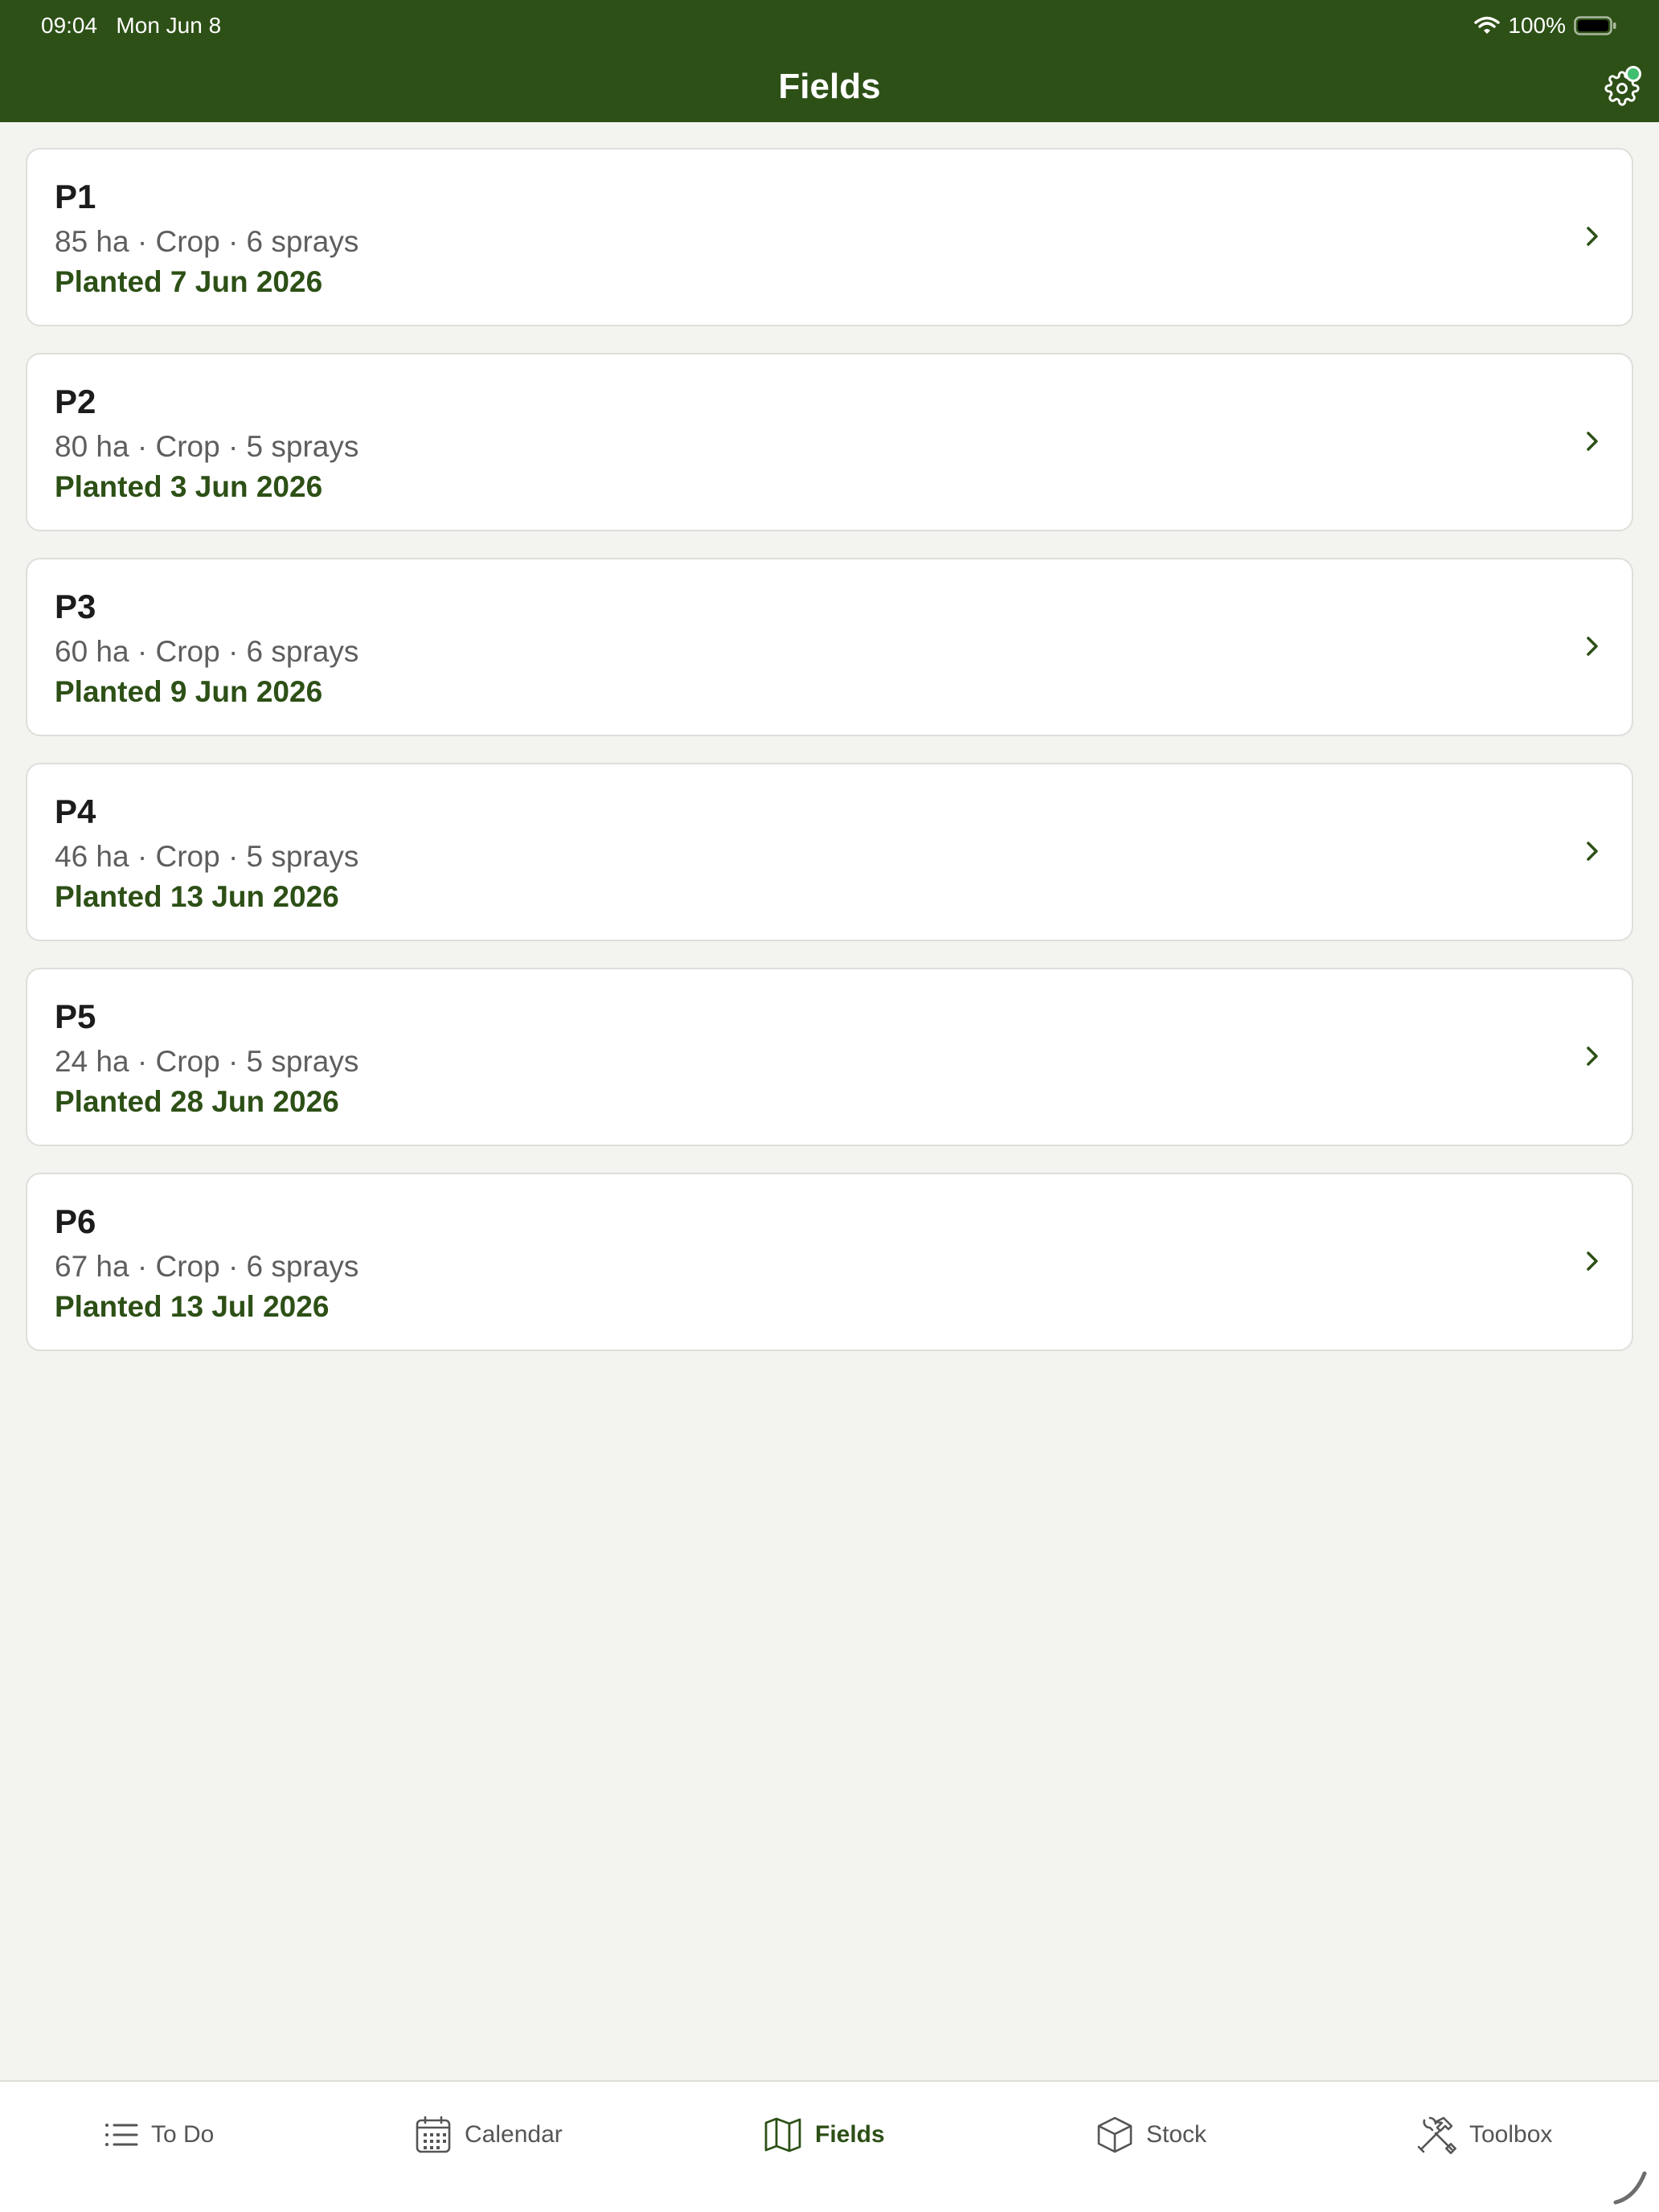 This screenshot has height=2212, width=1659. What do you see at coordinates (207, 1266) in the screenshot?
I see `field-details: 67 ha · Crop · 6 sprays` at bounding box center [207, 1266].